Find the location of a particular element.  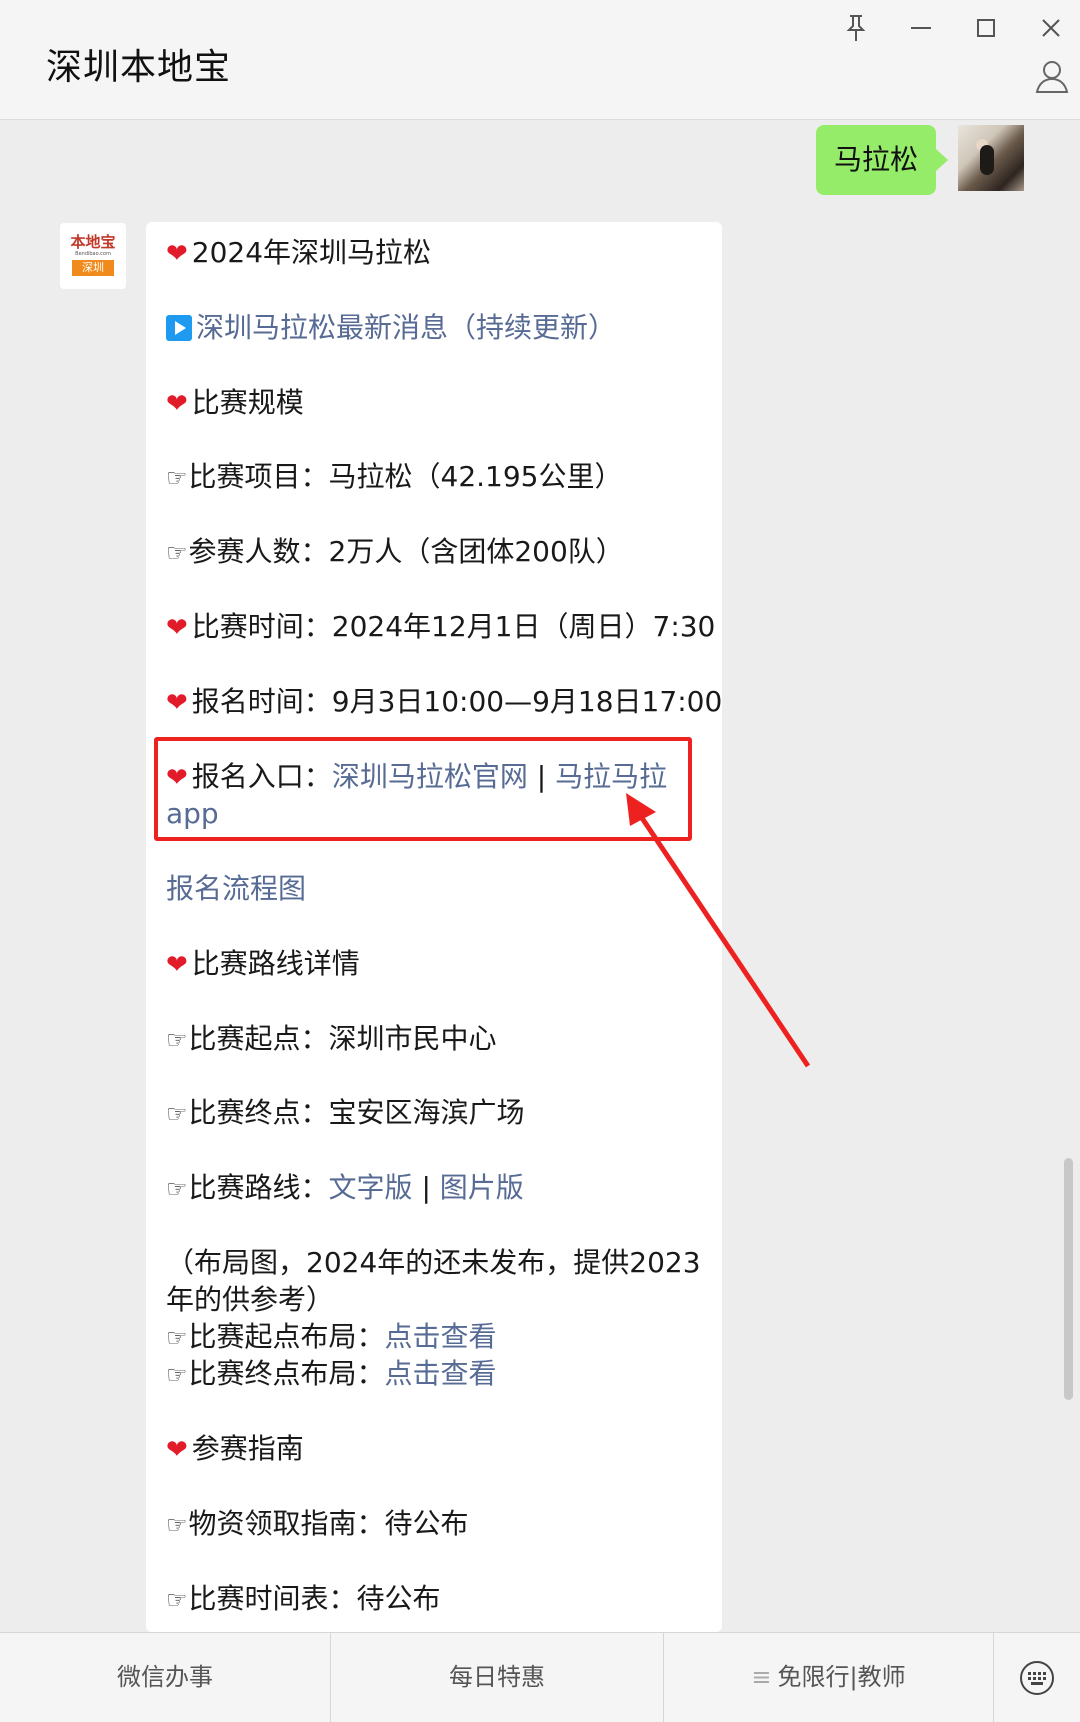

route-image-link: 图片版 is located at coordinates (482, 1187).